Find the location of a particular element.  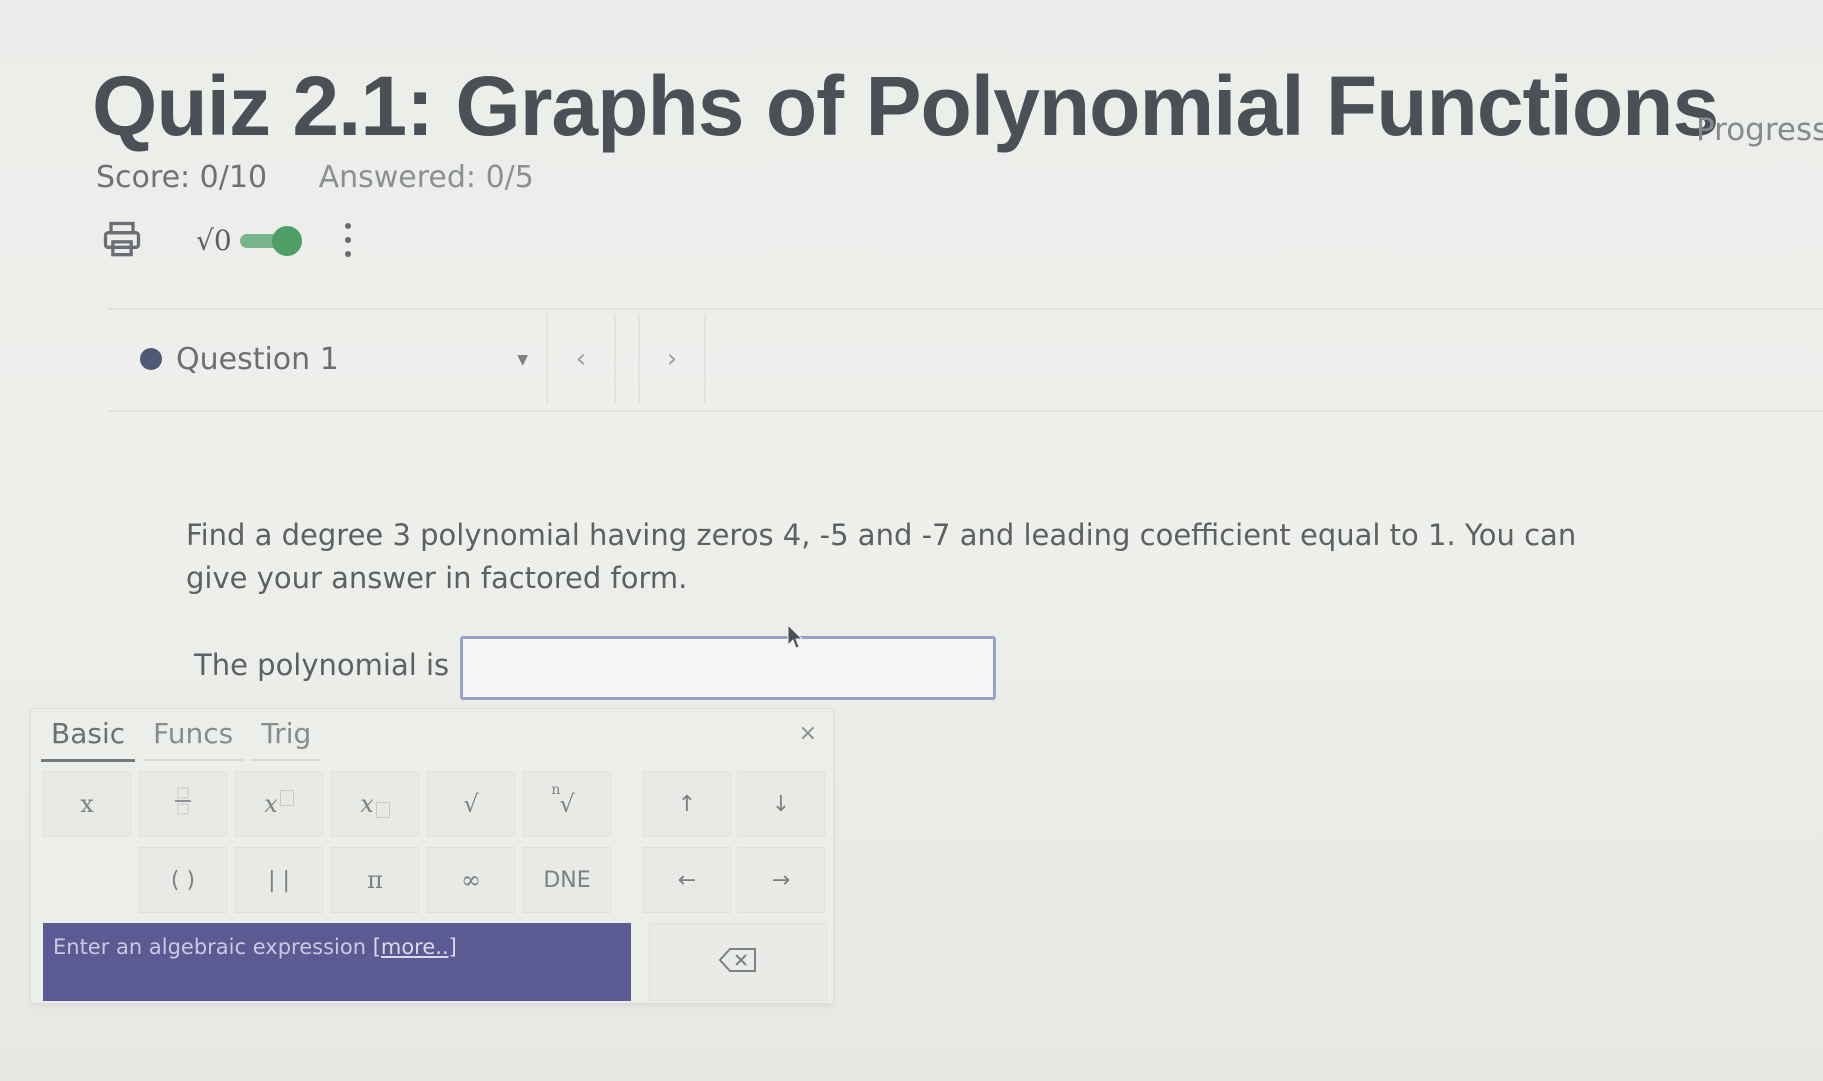

more-options-icon is located at coordinates (348, 240).